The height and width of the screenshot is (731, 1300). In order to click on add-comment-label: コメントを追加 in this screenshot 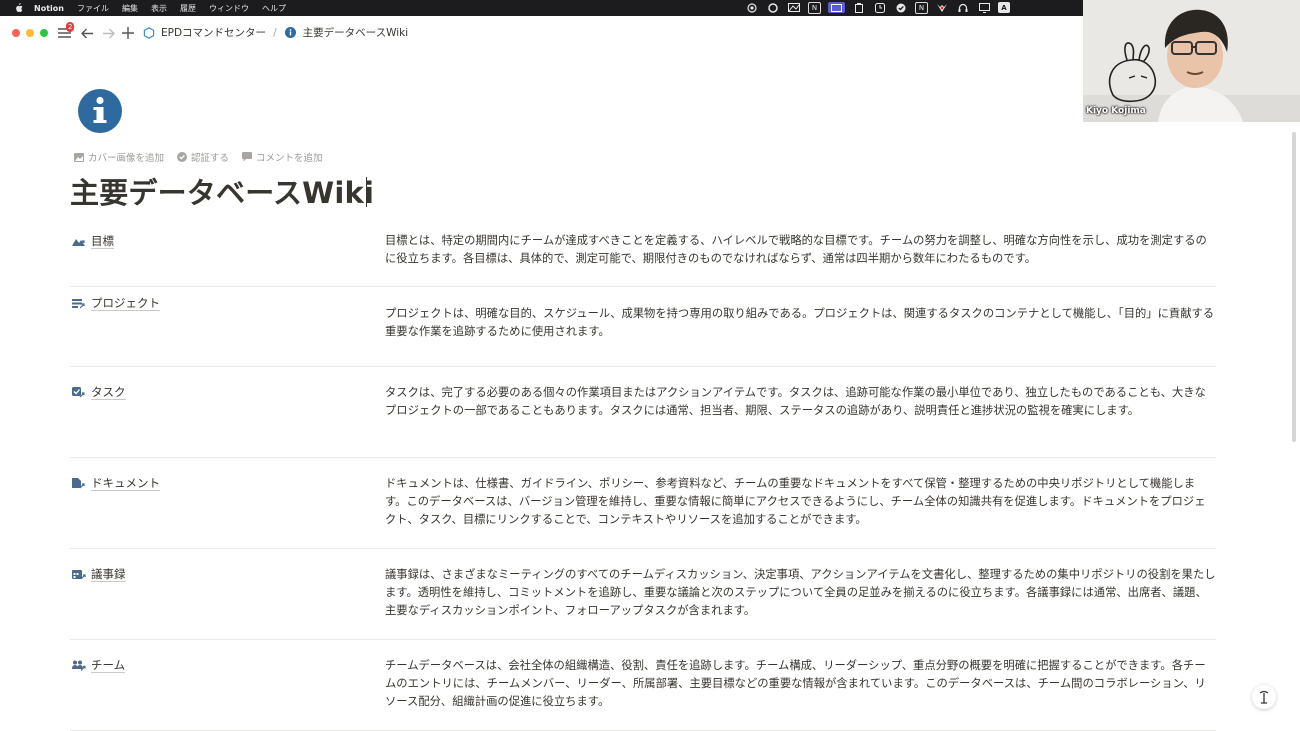, I will do `click(289, 158)`.